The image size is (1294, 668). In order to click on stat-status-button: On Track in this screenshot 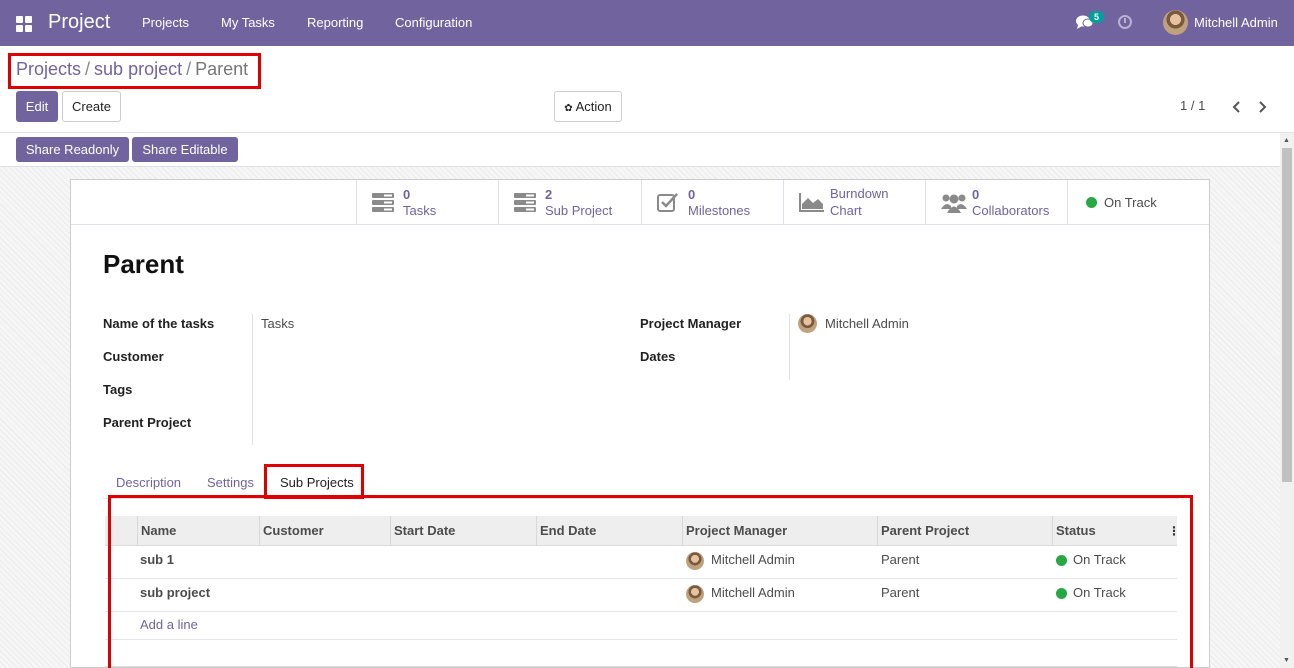, I will do `click(1138, 202)`.